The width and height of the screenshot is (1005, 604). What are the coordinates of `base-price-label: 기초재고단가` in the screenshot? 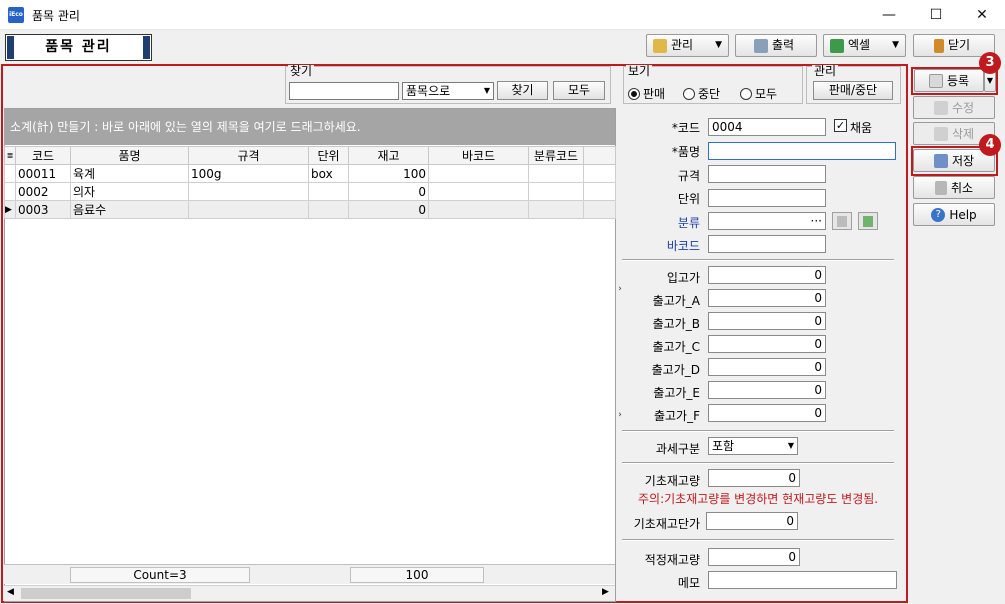 It's located at (666, 524).